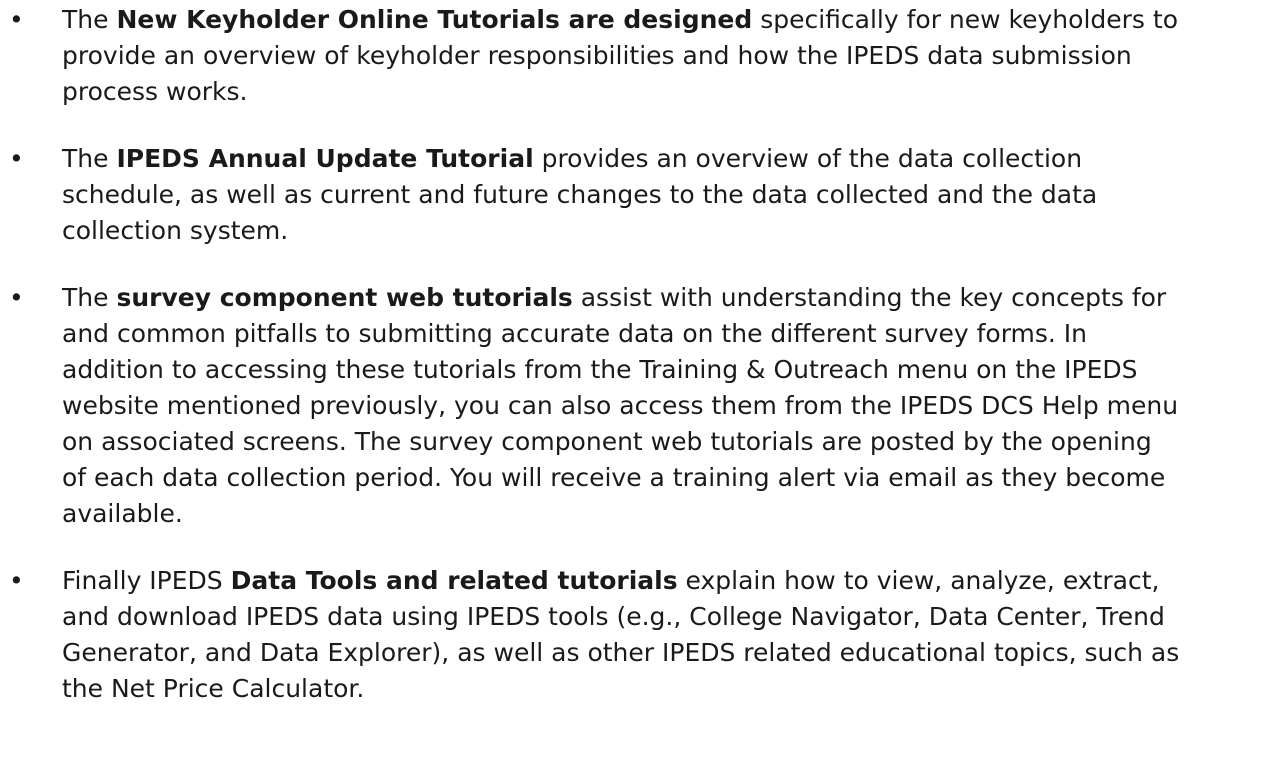 This screenshot has height=783, width=1266. Describe the element at coordinates (325, 158) in the screenshot. I see `bullet-text-bold: IPEDS Annual Update Tutorial` at that location.